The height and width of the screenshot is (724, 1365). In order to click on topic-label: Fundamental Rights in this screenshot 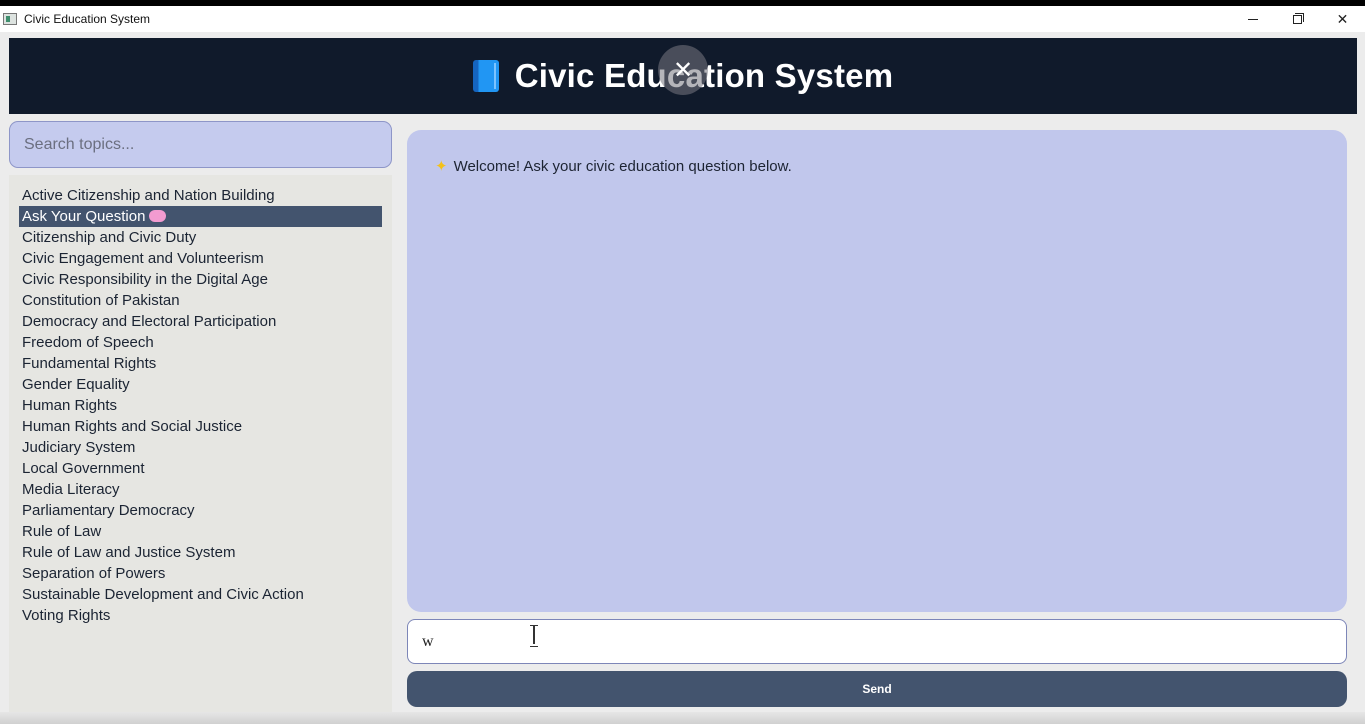, I will do `click(89, 363)`.